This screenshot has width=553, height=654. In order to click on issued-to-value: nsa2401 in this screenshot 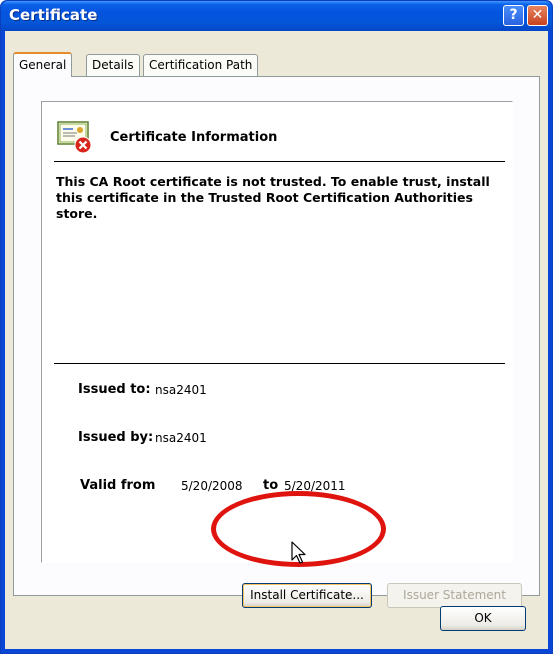, I will do `click(181, 390)`.